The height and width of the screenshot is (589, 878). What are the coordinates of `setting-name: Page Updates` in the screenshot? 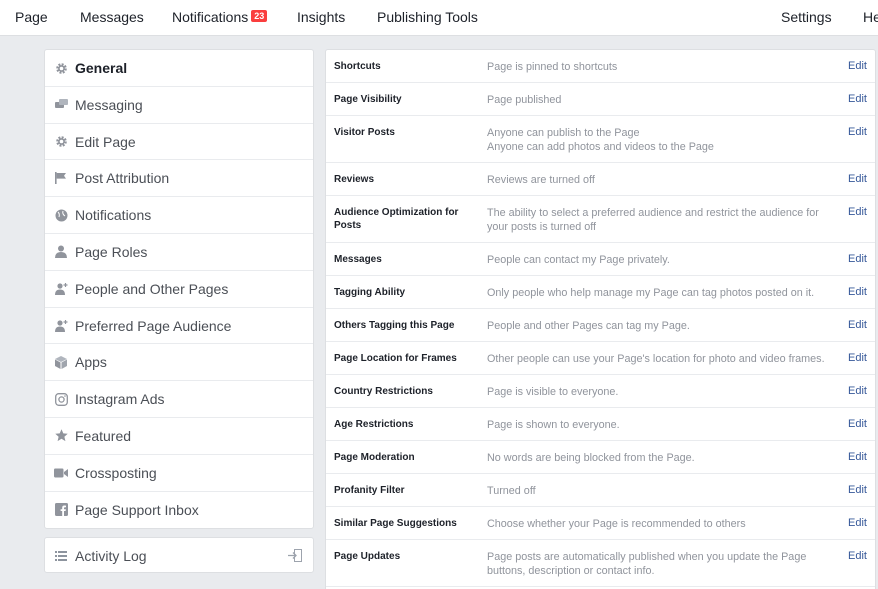 It's located at (367, 556).